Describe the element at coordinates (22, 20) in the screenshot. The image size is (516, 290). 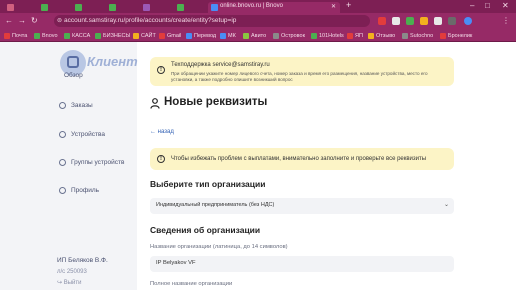
I see `forward-icon: →` at that location.